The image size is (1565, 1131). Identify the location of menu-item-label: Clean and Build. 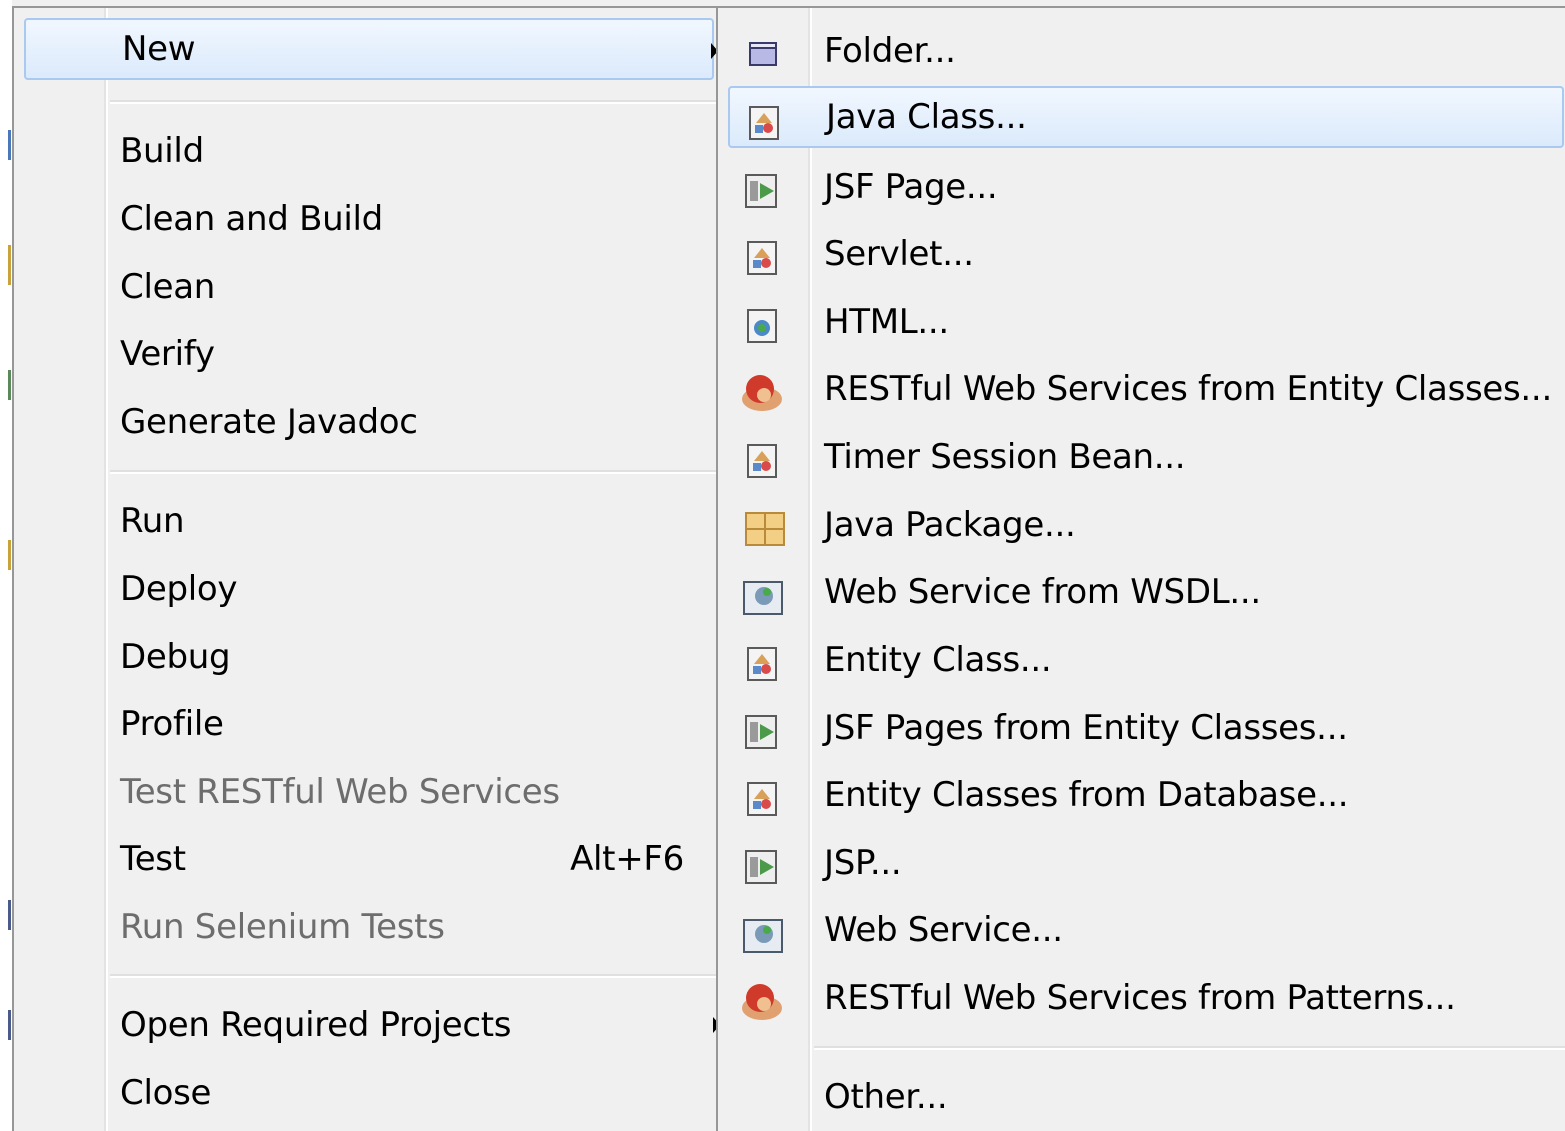
(251, 219).